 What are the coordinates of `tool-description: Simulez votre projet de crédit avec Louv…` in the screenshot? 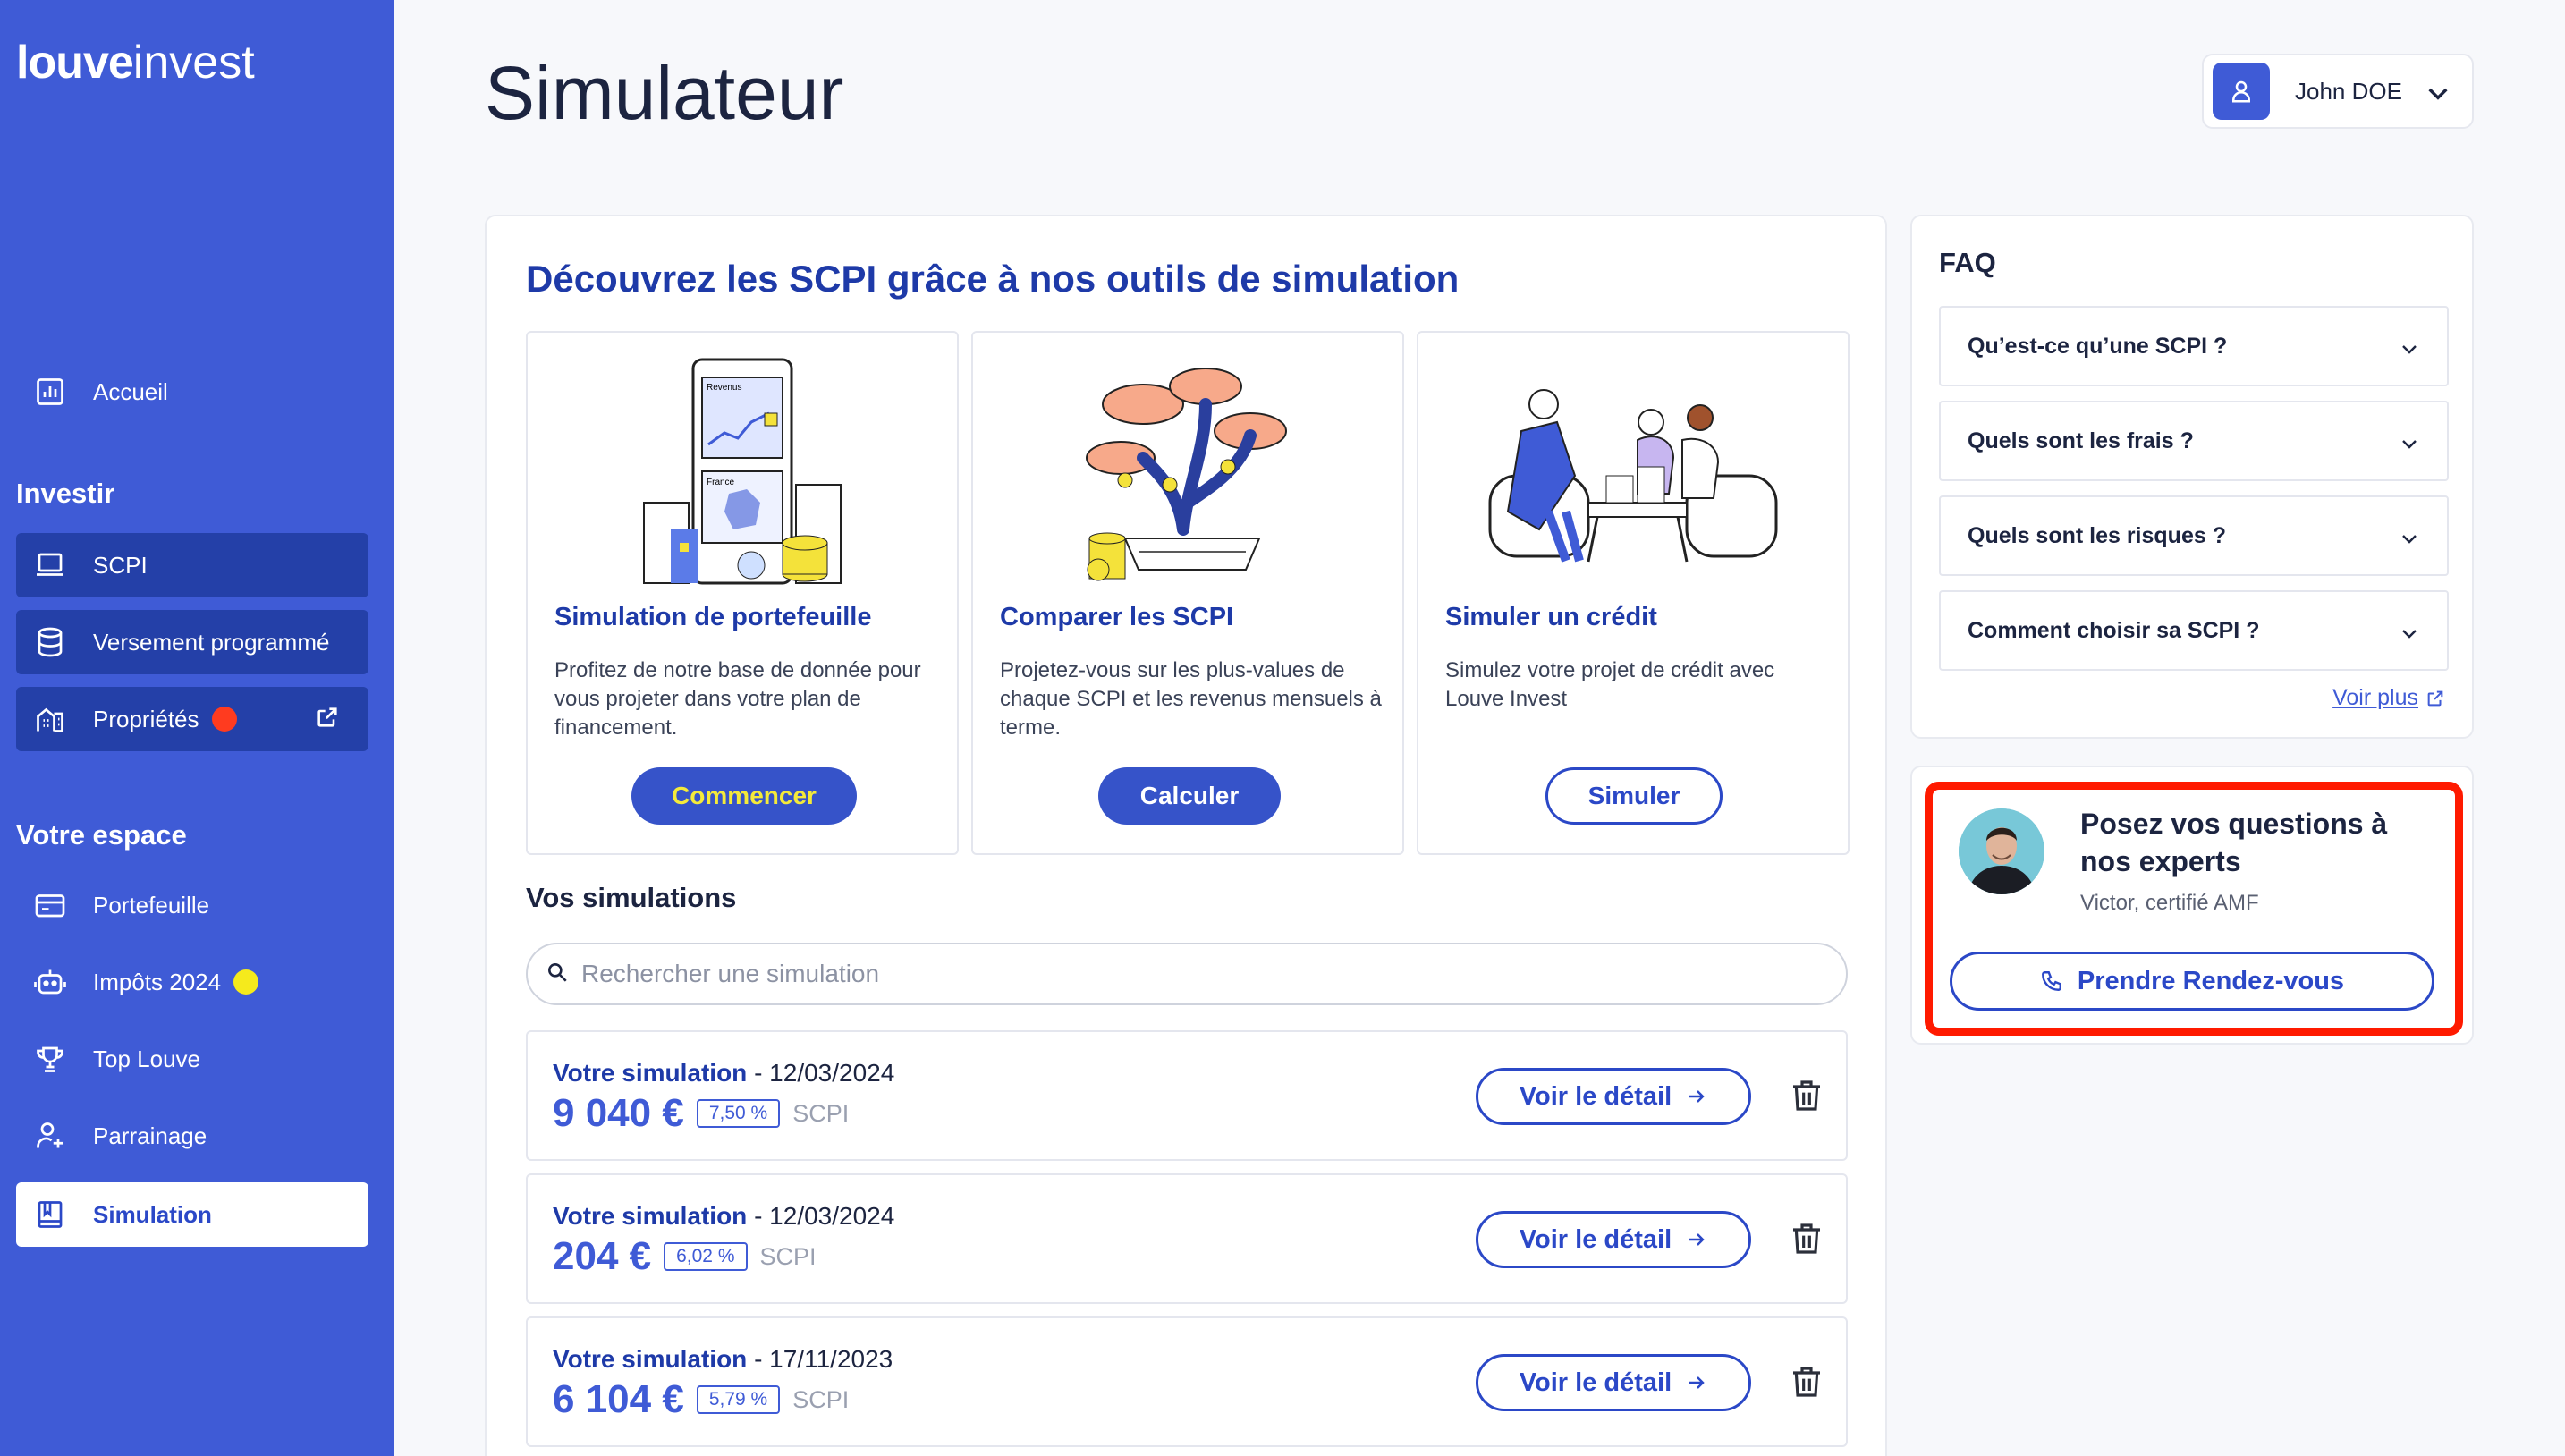 It's located at (1610, 684).